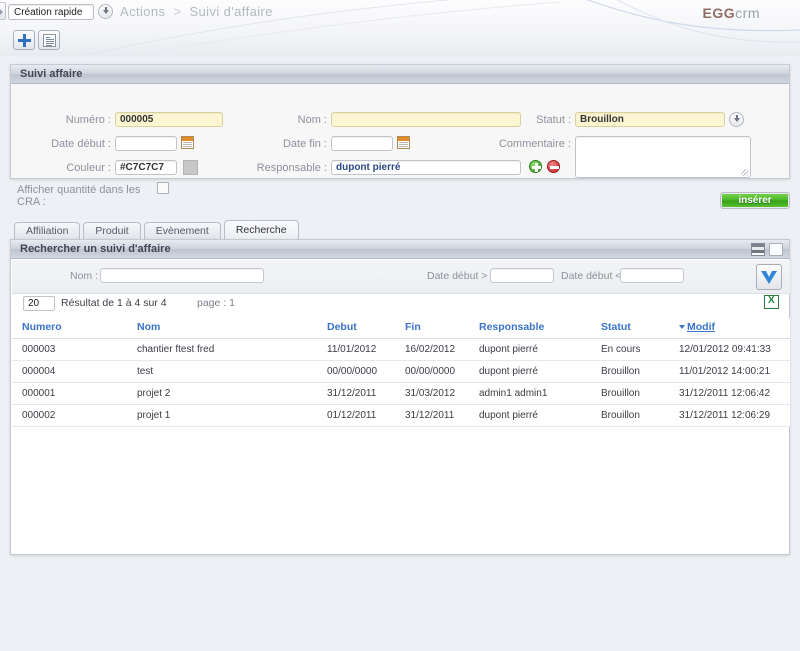  Describe the element at coordinates (776, 249) in the screenshot. I see `maximize-icon` at that location.